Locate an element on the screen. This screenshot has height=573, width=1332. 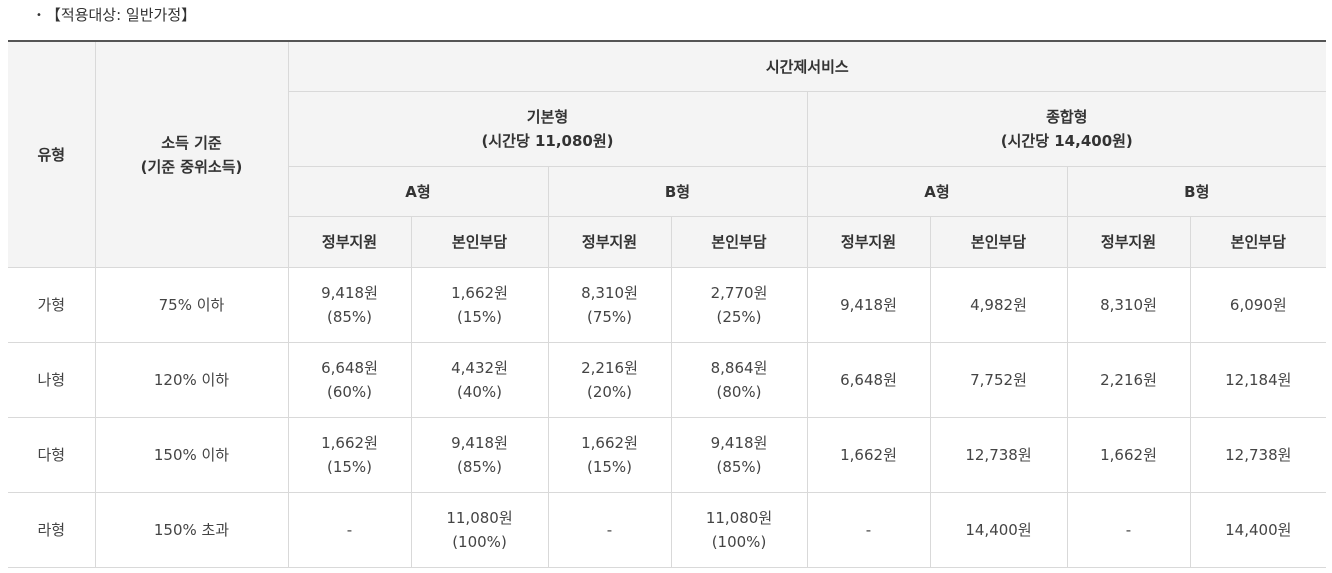
row-income: 75% 이하 is located at coordinates (191, 305).